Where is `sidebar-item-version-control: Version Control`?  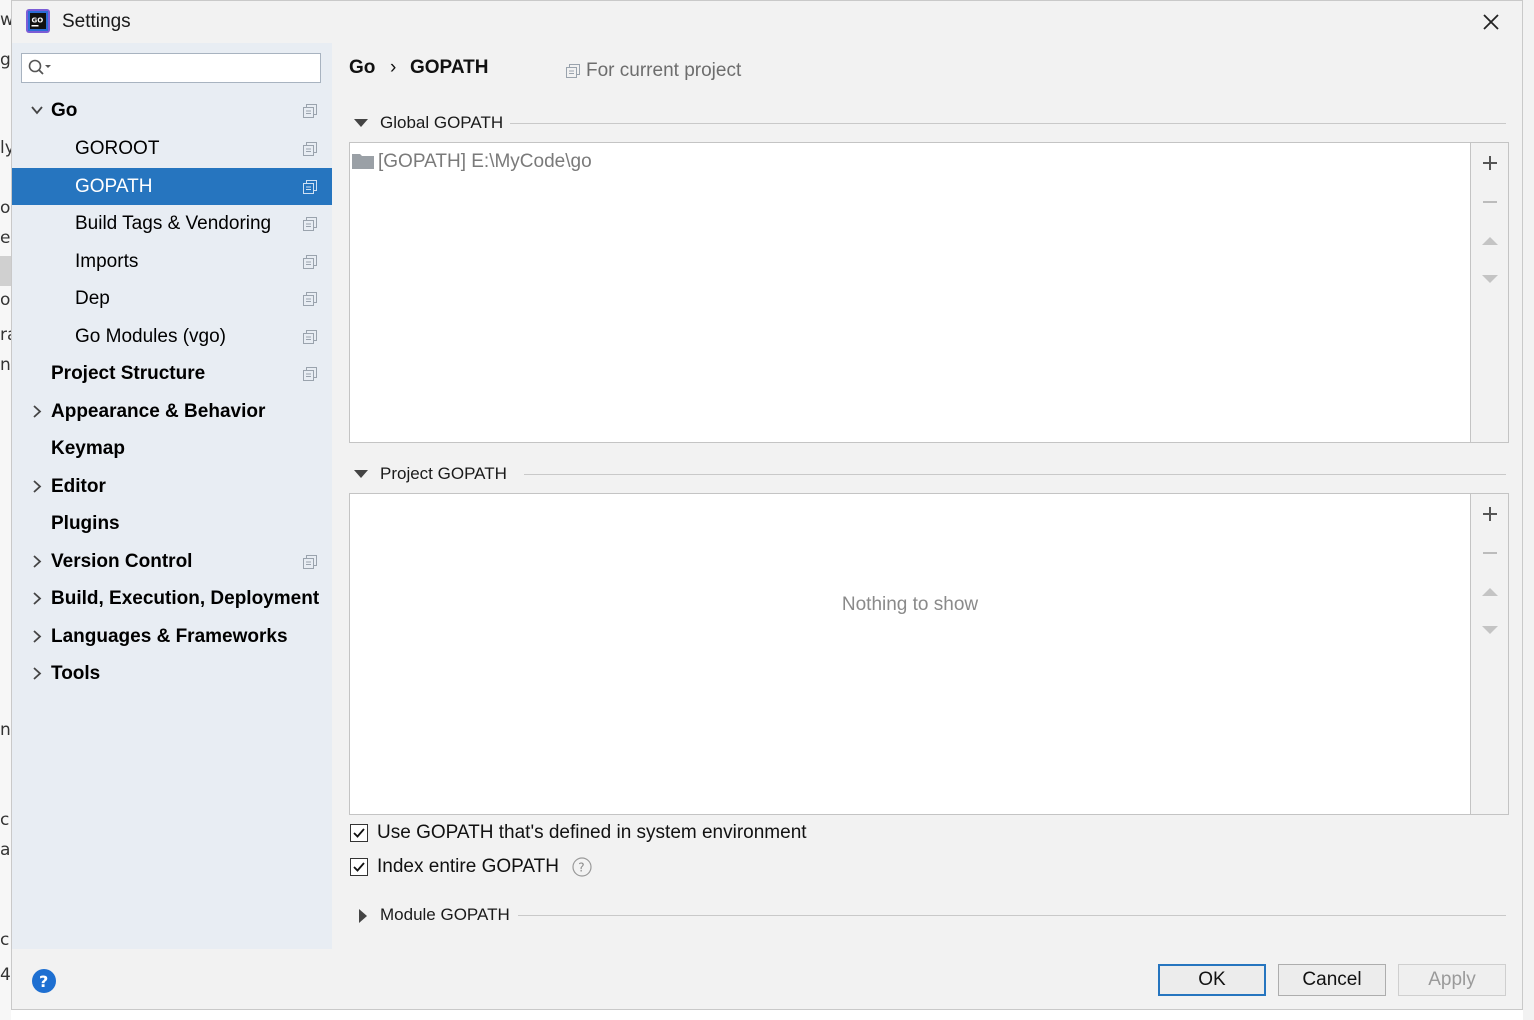 sidebar-item-version-control: Version Control is located at coordinates (172, 561).